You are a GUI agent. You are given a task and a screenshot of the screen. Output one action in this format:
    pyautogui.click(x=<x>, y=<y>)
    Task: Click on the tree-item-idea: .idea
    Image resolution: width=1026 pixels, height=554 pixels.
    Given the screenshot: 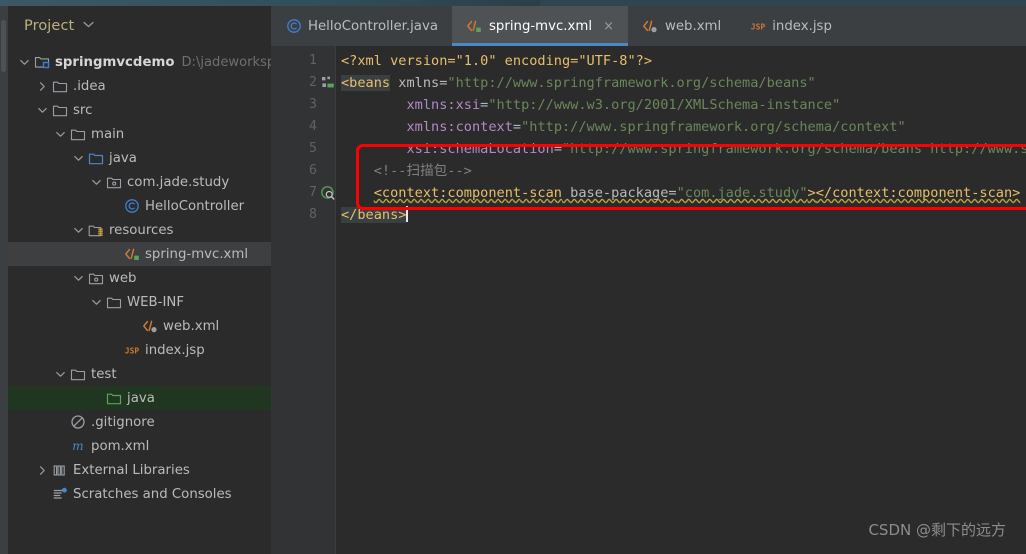 What is the action you would take?
    pyautogui.click(x=139, y=86)
    